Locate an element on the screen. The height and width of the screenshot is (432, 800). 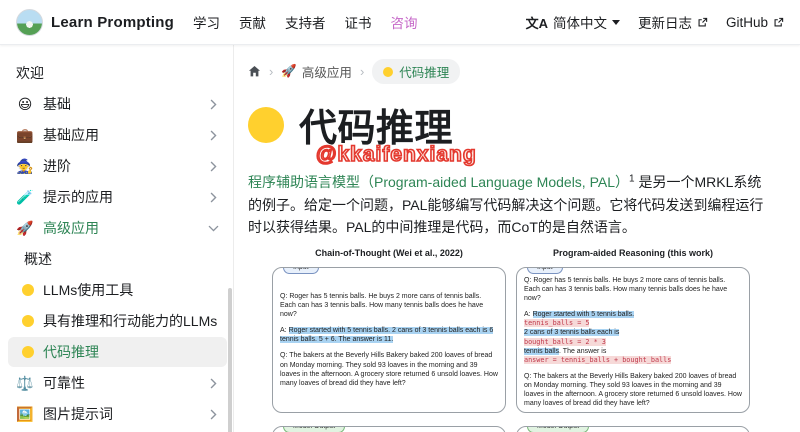
sidebar-item-label: 欢迎 is located at coordinates (30, 73).